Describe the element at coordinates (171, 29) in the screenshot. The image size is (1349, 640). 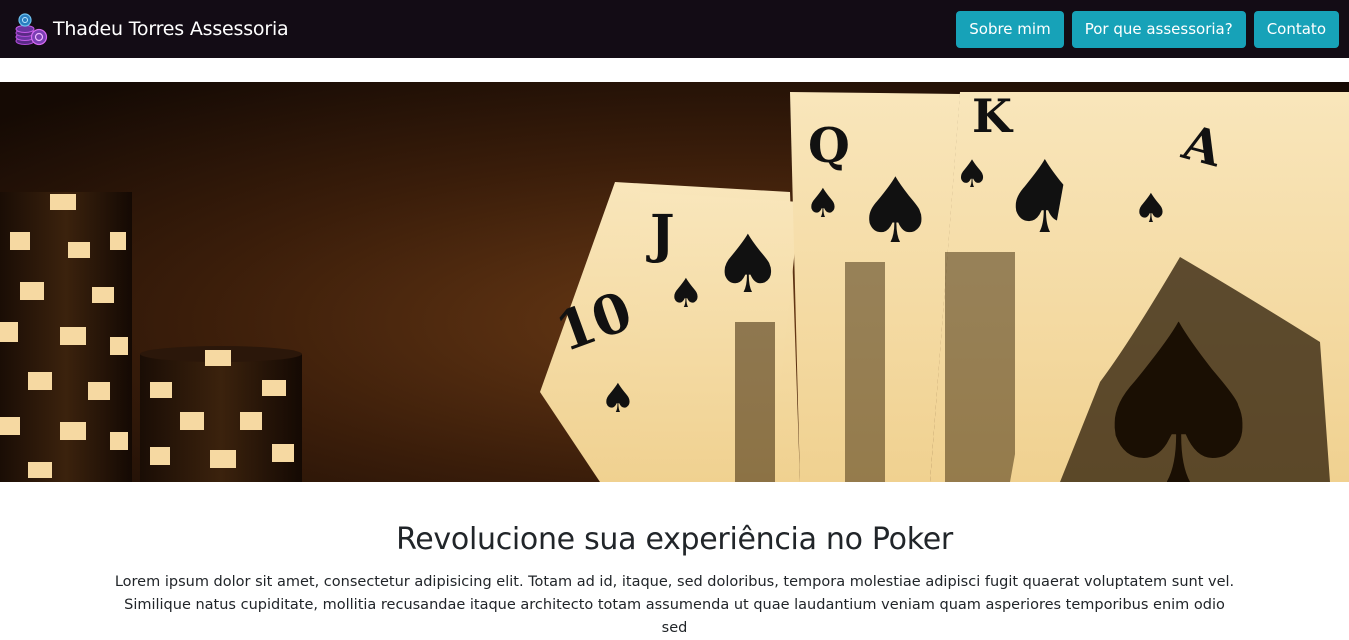
I see `brand-name: Thadeu Torres Assessoria` at that location.